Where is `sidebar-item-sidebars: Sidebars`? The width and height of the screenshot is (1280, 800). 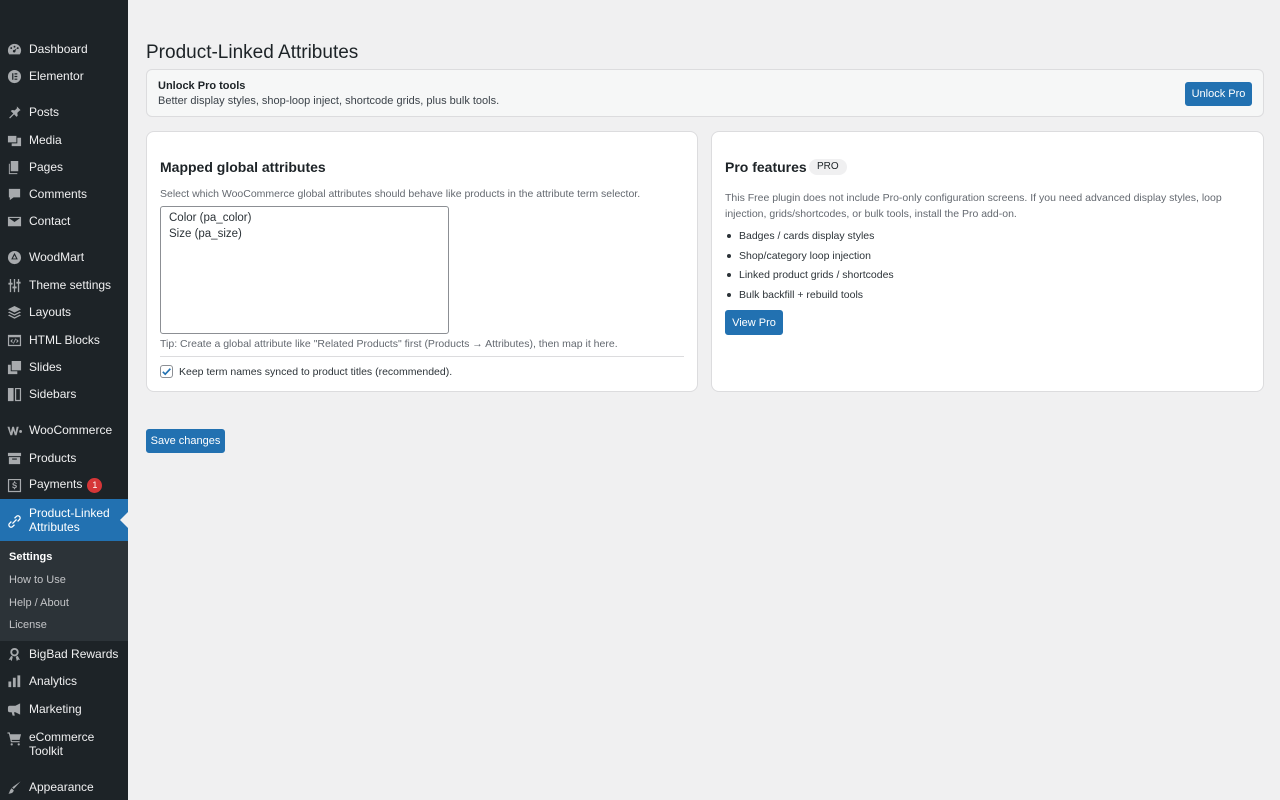
sidebar-item-sidebars: Sidebars is located at coordinates (64, 394).